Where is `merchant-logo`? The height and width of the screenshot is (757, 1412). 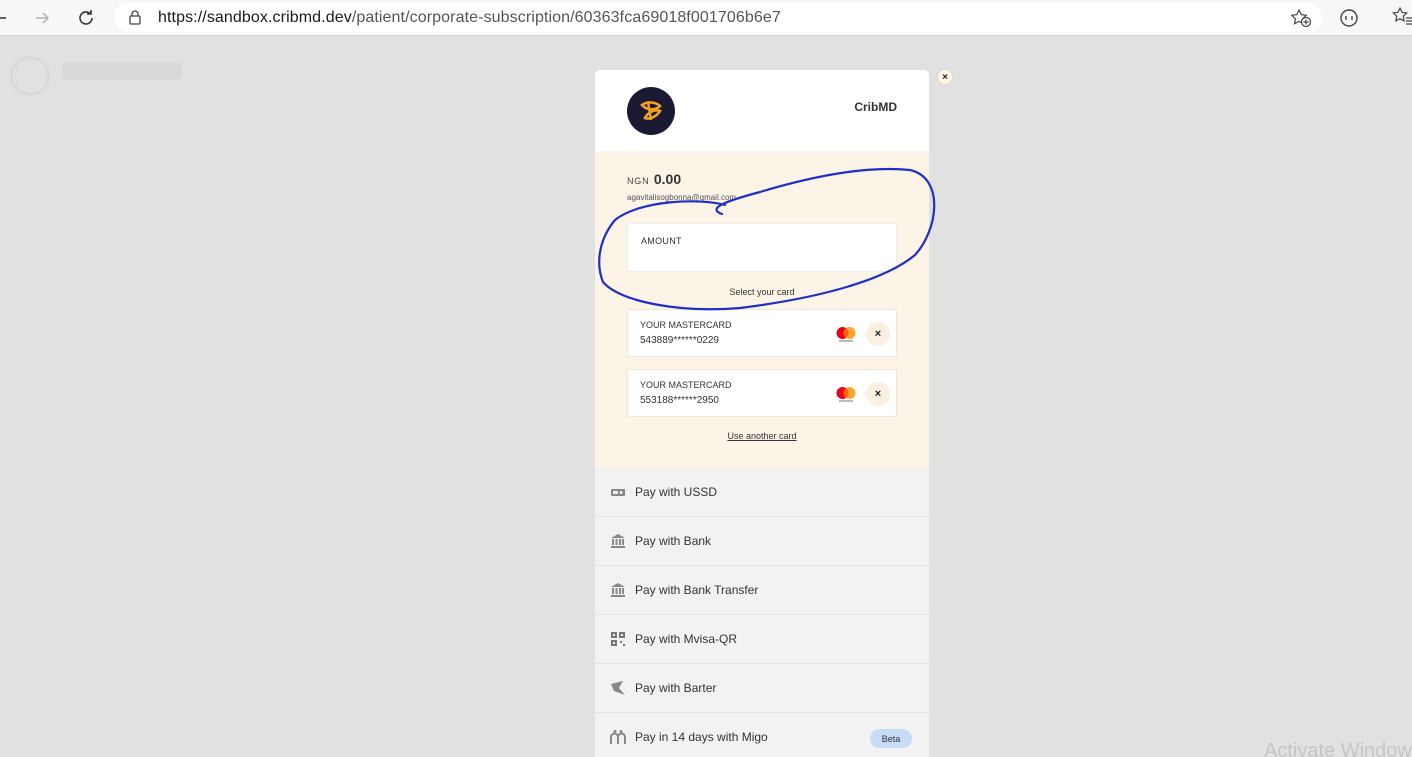
merchant-logo is located at coordinates (651, 111).